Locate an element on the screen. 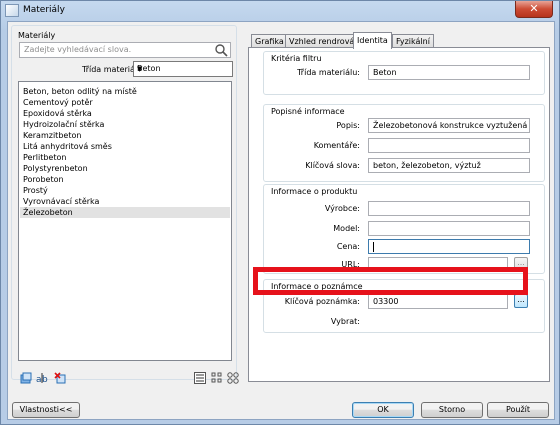 The height and width of the screenshot is (425, 560). list-item: Prostý is located at coordinates (125, 190).